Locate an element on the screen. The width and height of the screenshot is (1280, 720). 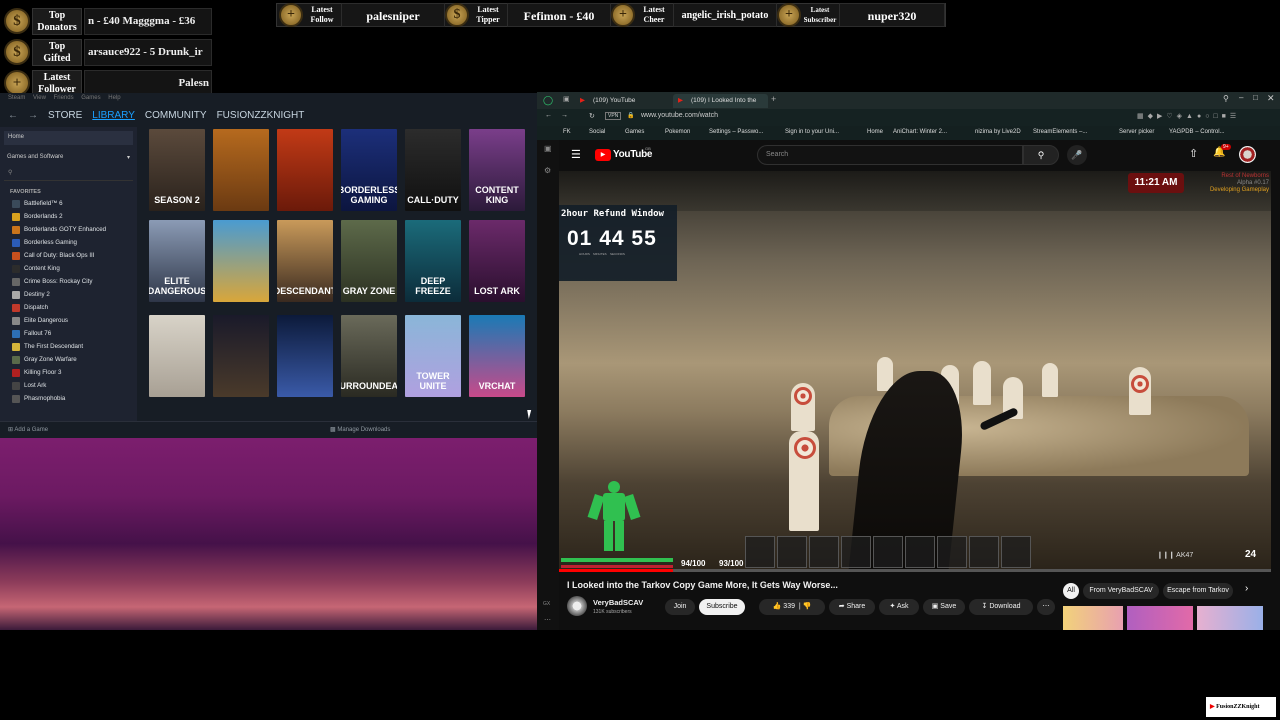
avatar is located at coordinates (1247, 154).